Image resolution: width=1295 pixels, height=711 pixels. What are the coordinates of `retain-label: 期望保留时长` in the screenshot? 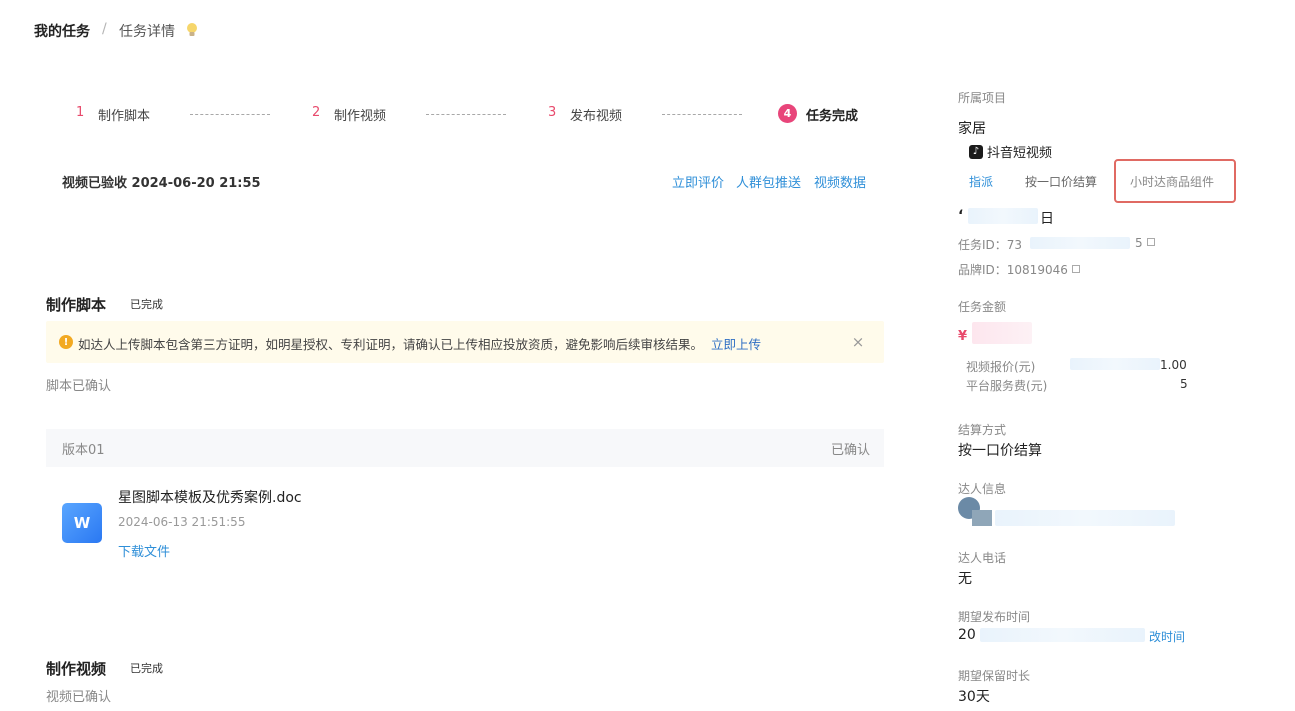 It's located at (994, 676).